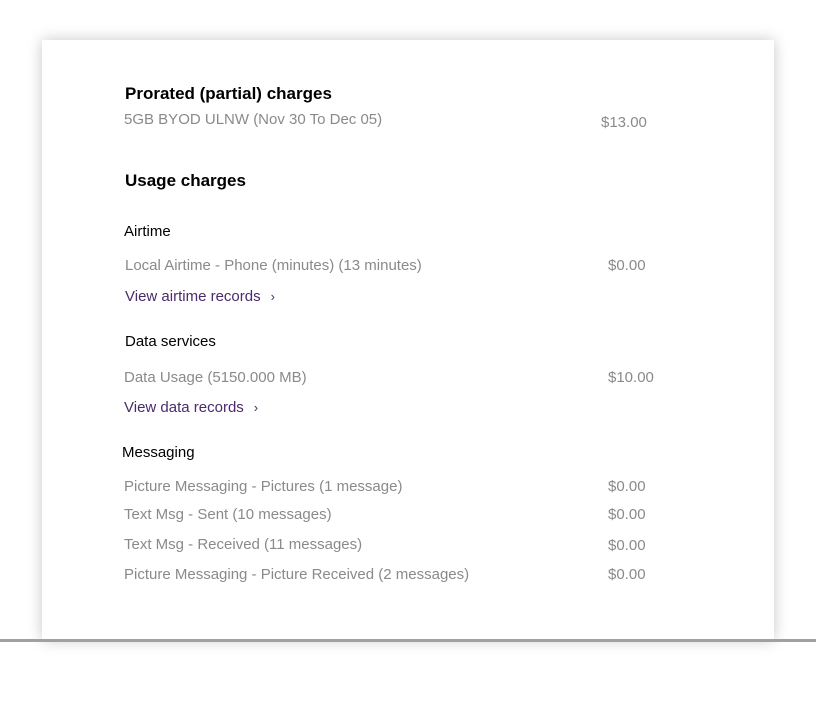  Describe the element at coordinates (193, 296) in the screenshot. I see `view-airtime-records-label: View airtime records` at that location.